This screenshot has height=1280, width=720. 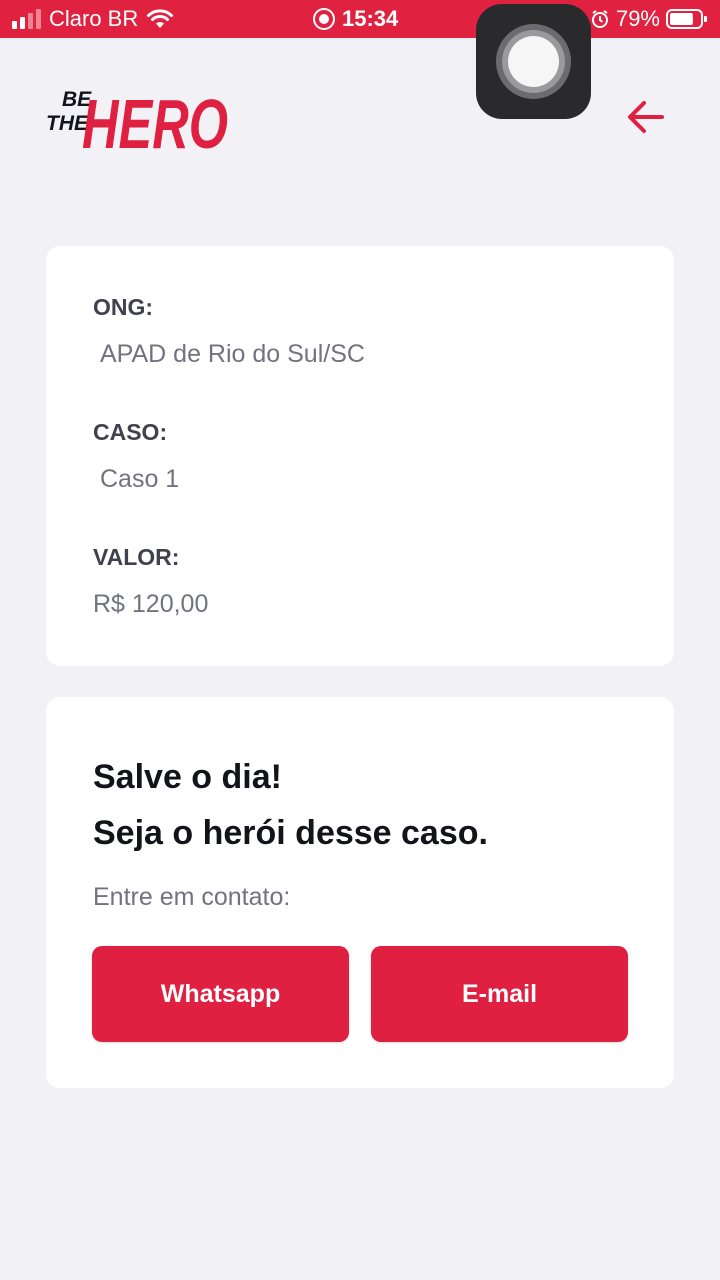 I want to click on value-label: VALOR:, so click(x=136, y=557).